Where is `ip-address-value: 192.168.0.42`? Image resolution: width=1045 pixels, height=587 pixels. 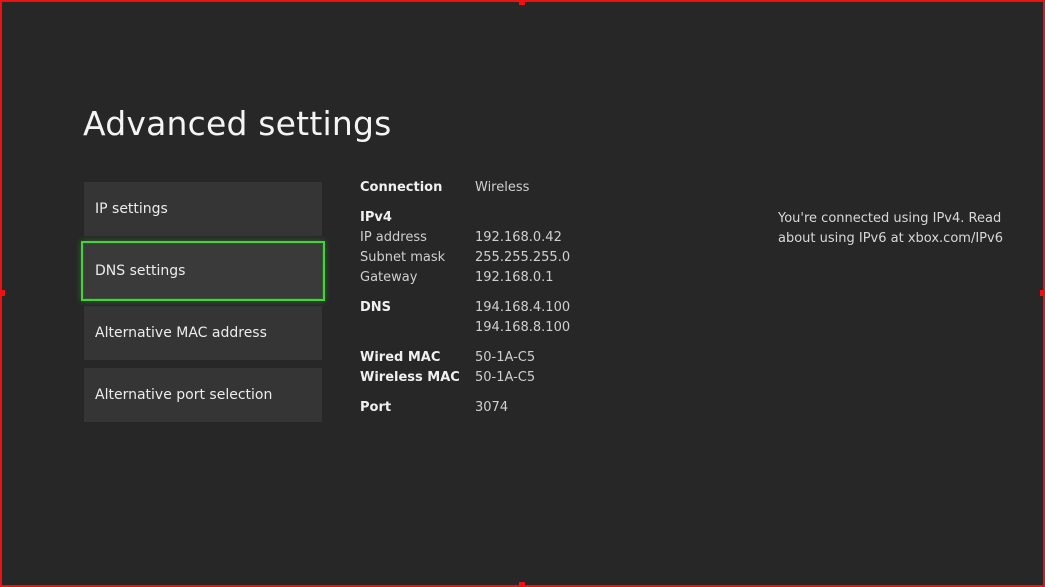 ip-address-value: 192.168.0.42 is located at coordinates (518, 237).